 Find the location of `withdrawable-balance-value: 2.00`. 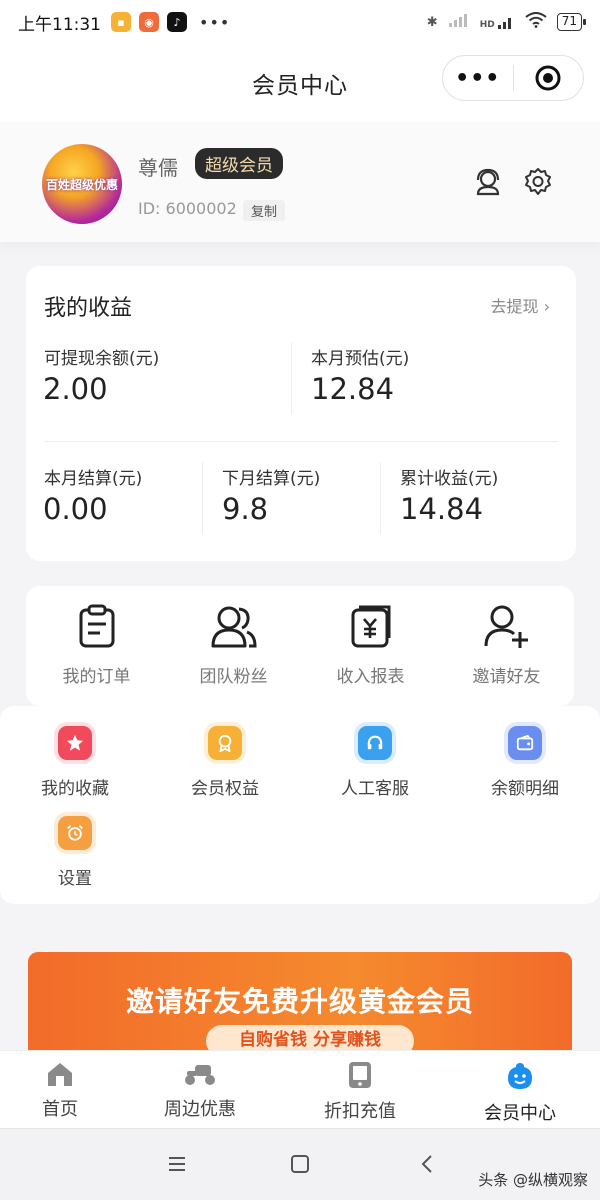

withdrawable-balance-value: 2.00 is located at coordinates (75, 389).